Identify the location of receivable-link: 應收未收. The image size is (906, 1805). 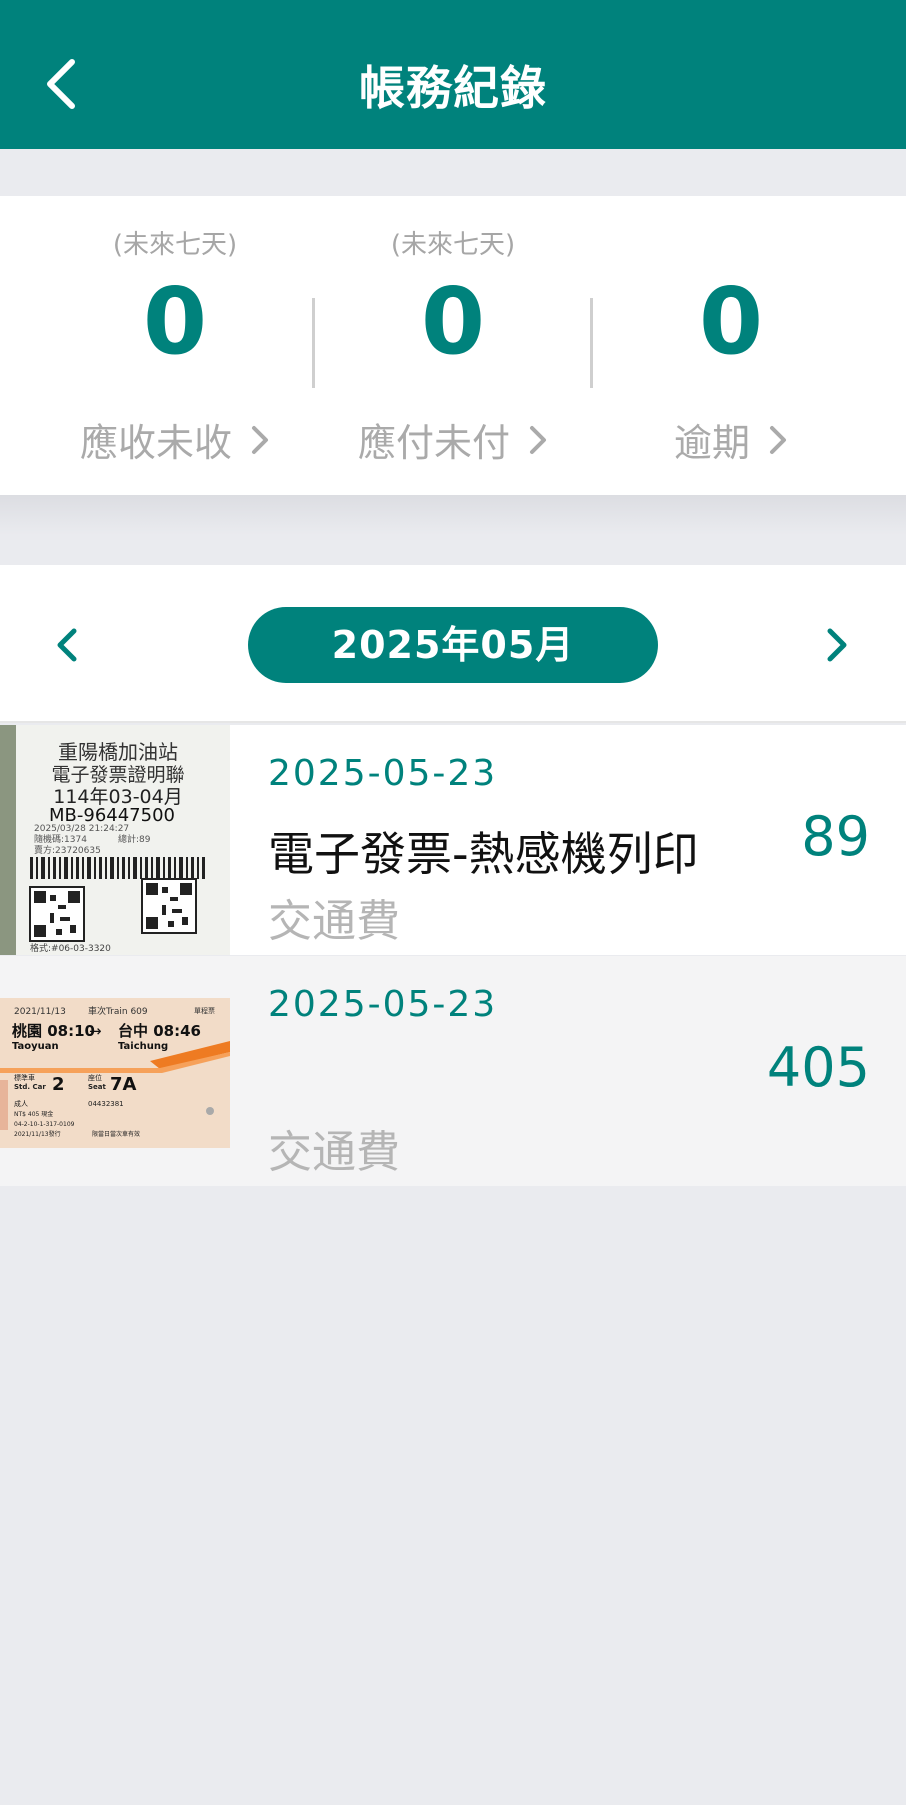
(175, 439).